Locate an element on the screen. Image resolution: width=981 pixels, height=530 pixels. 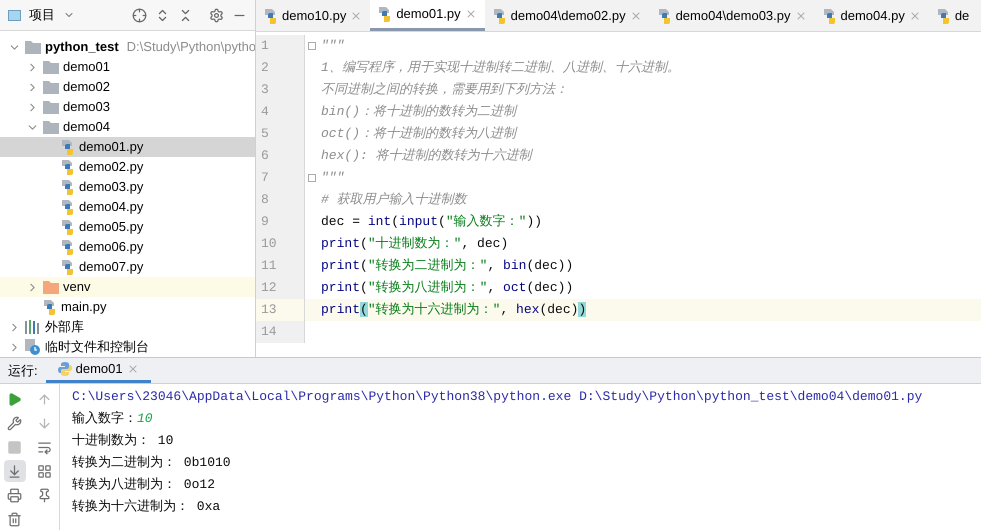
code-text: # 获取用户输入十进制数 is located at coordinates (394, 200).